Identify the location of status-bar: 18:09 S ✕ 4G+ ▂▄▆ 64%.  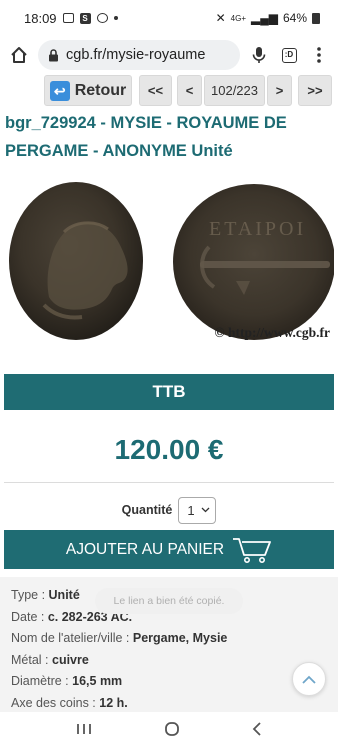
(169, 18).